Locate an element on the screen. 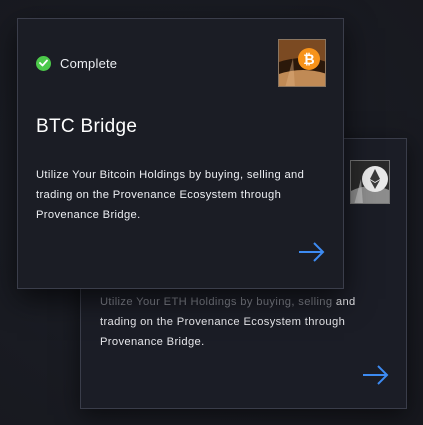 Image resolution: width=423 pixels, height=425 pixels. btc-thumbnail: ₿ is located at coordinates (302, 63).